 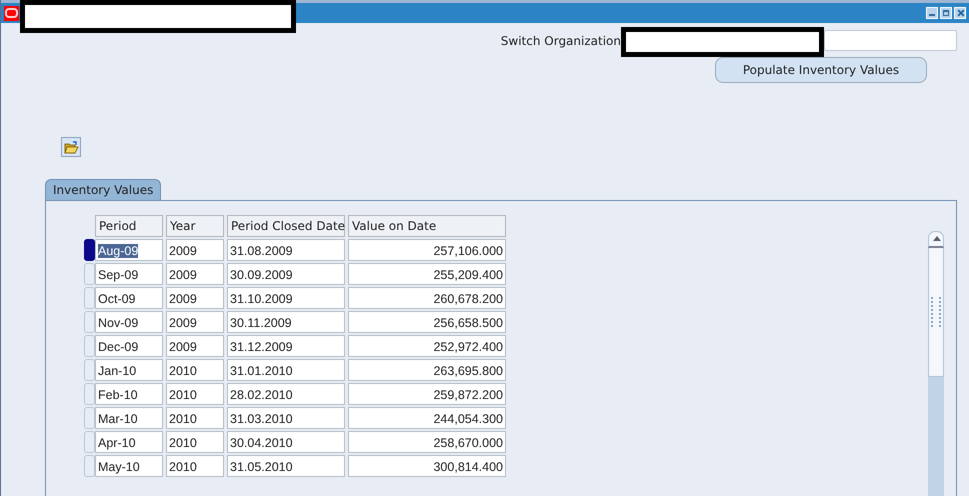 I want to click on table-cell: 31.05.2010, so click(x=286, y=466).